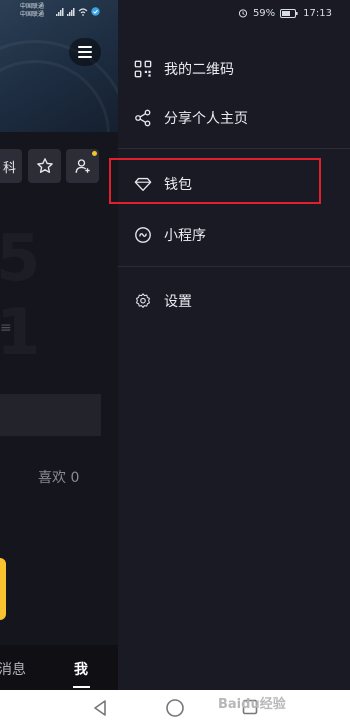 The image size is (350, 727). I want to click on qr-code-icon, so click(143, 69).